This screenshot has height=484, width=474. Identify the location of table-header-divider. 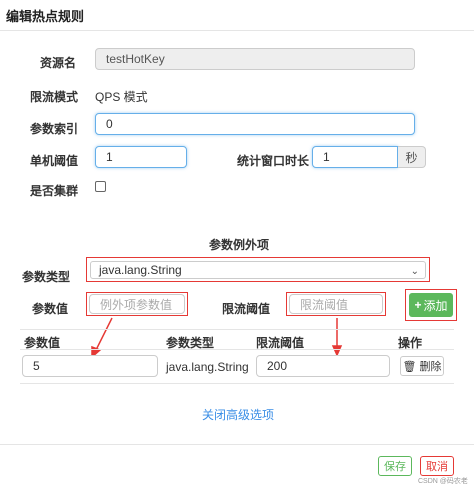
(237, 349).